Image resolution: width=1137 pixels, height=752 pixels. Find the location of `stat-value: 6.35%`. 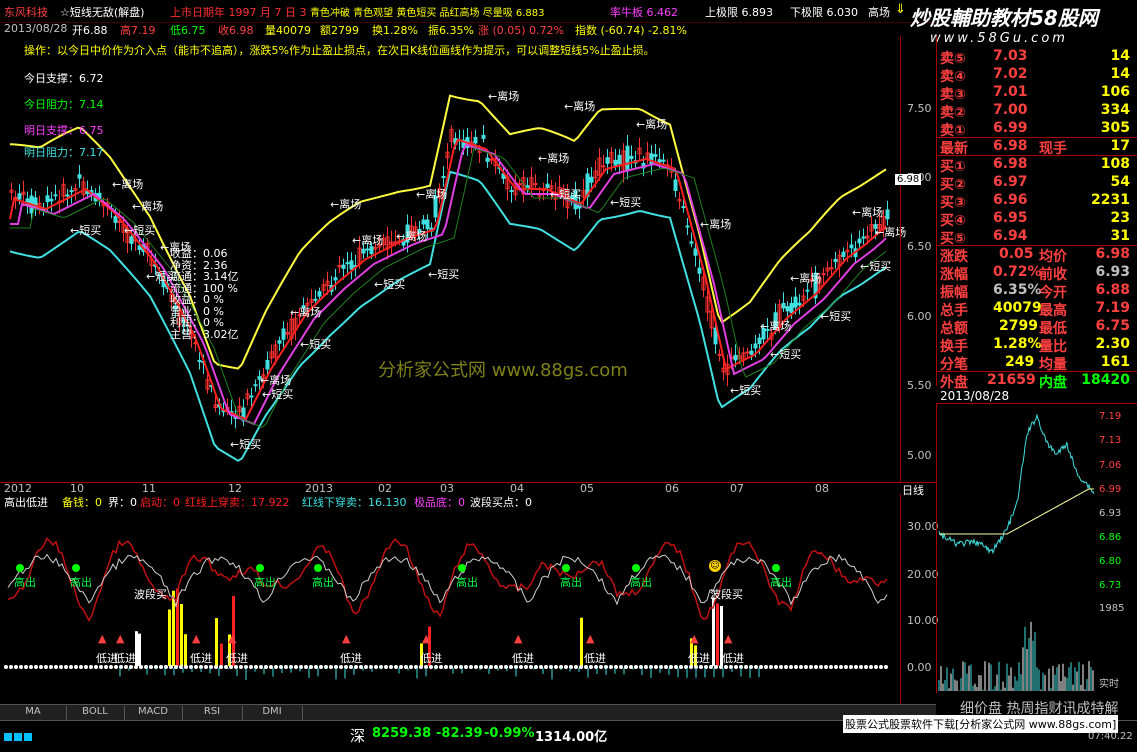

stat-value: 6.35% is located at coordinates (1017, 290).